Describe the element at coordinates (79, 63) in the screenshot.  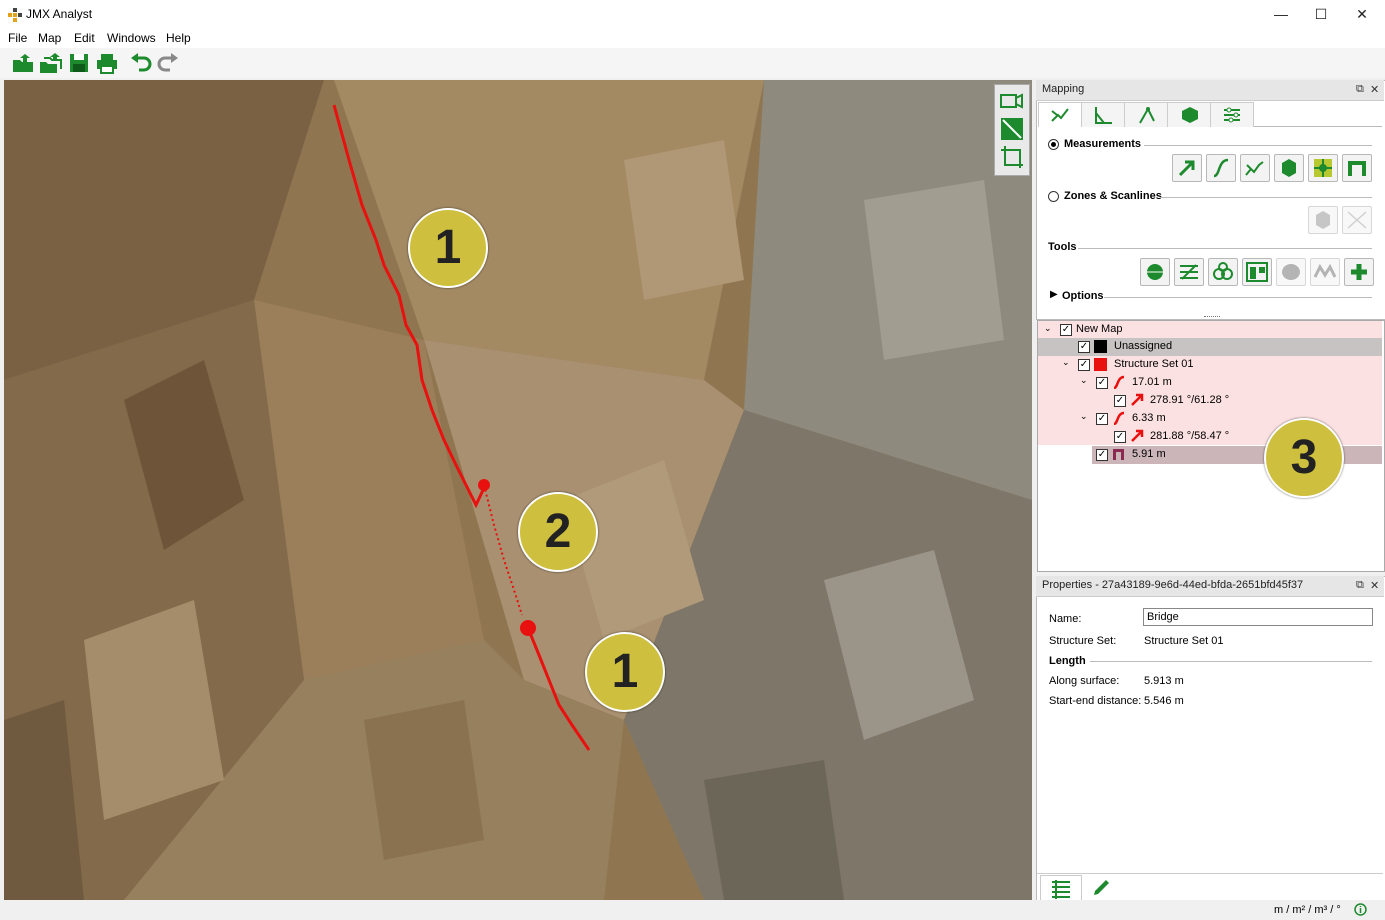
I see `save-icon` at that location.